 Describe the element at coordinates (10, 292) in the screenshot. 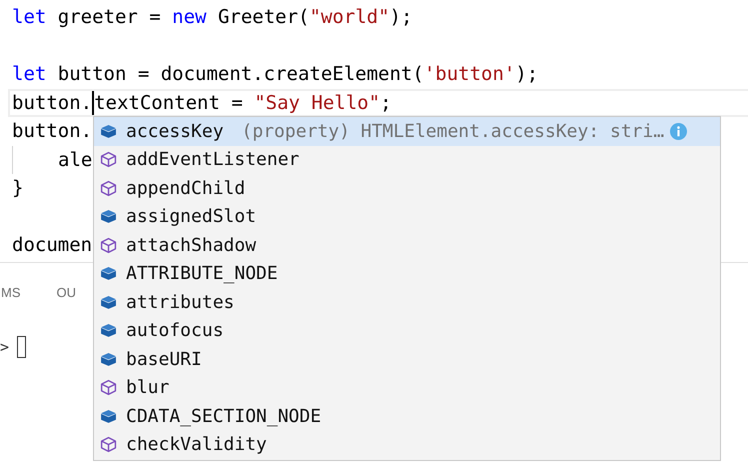

I see `panel-tab: MS` at that location.